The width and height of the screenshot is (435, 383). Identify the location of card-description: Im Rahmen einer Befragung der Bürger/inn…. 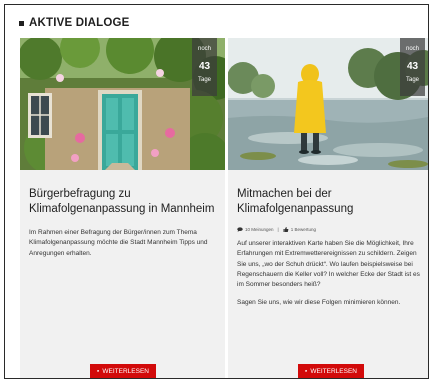
(124, 247).